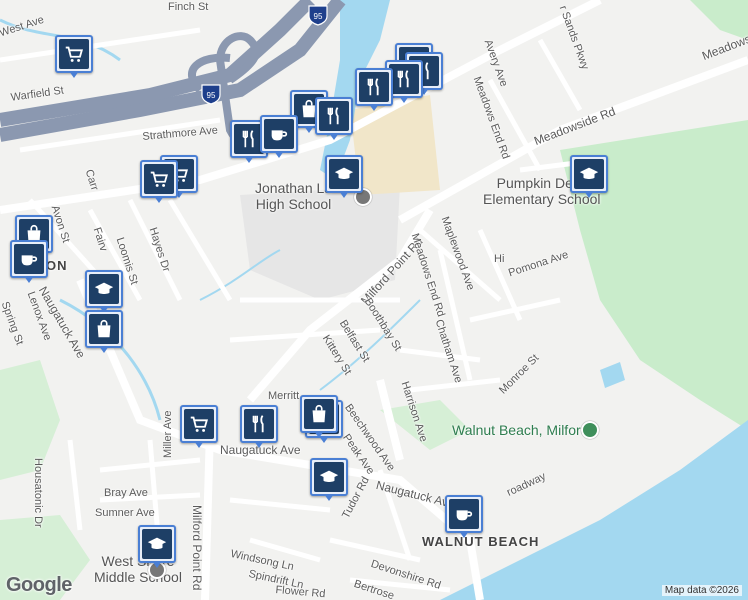 This screenshot has height=600, width=748. Describe the element at coordinates (188, 7) in the screenshot. I see `street-label: Finch St` at that location.